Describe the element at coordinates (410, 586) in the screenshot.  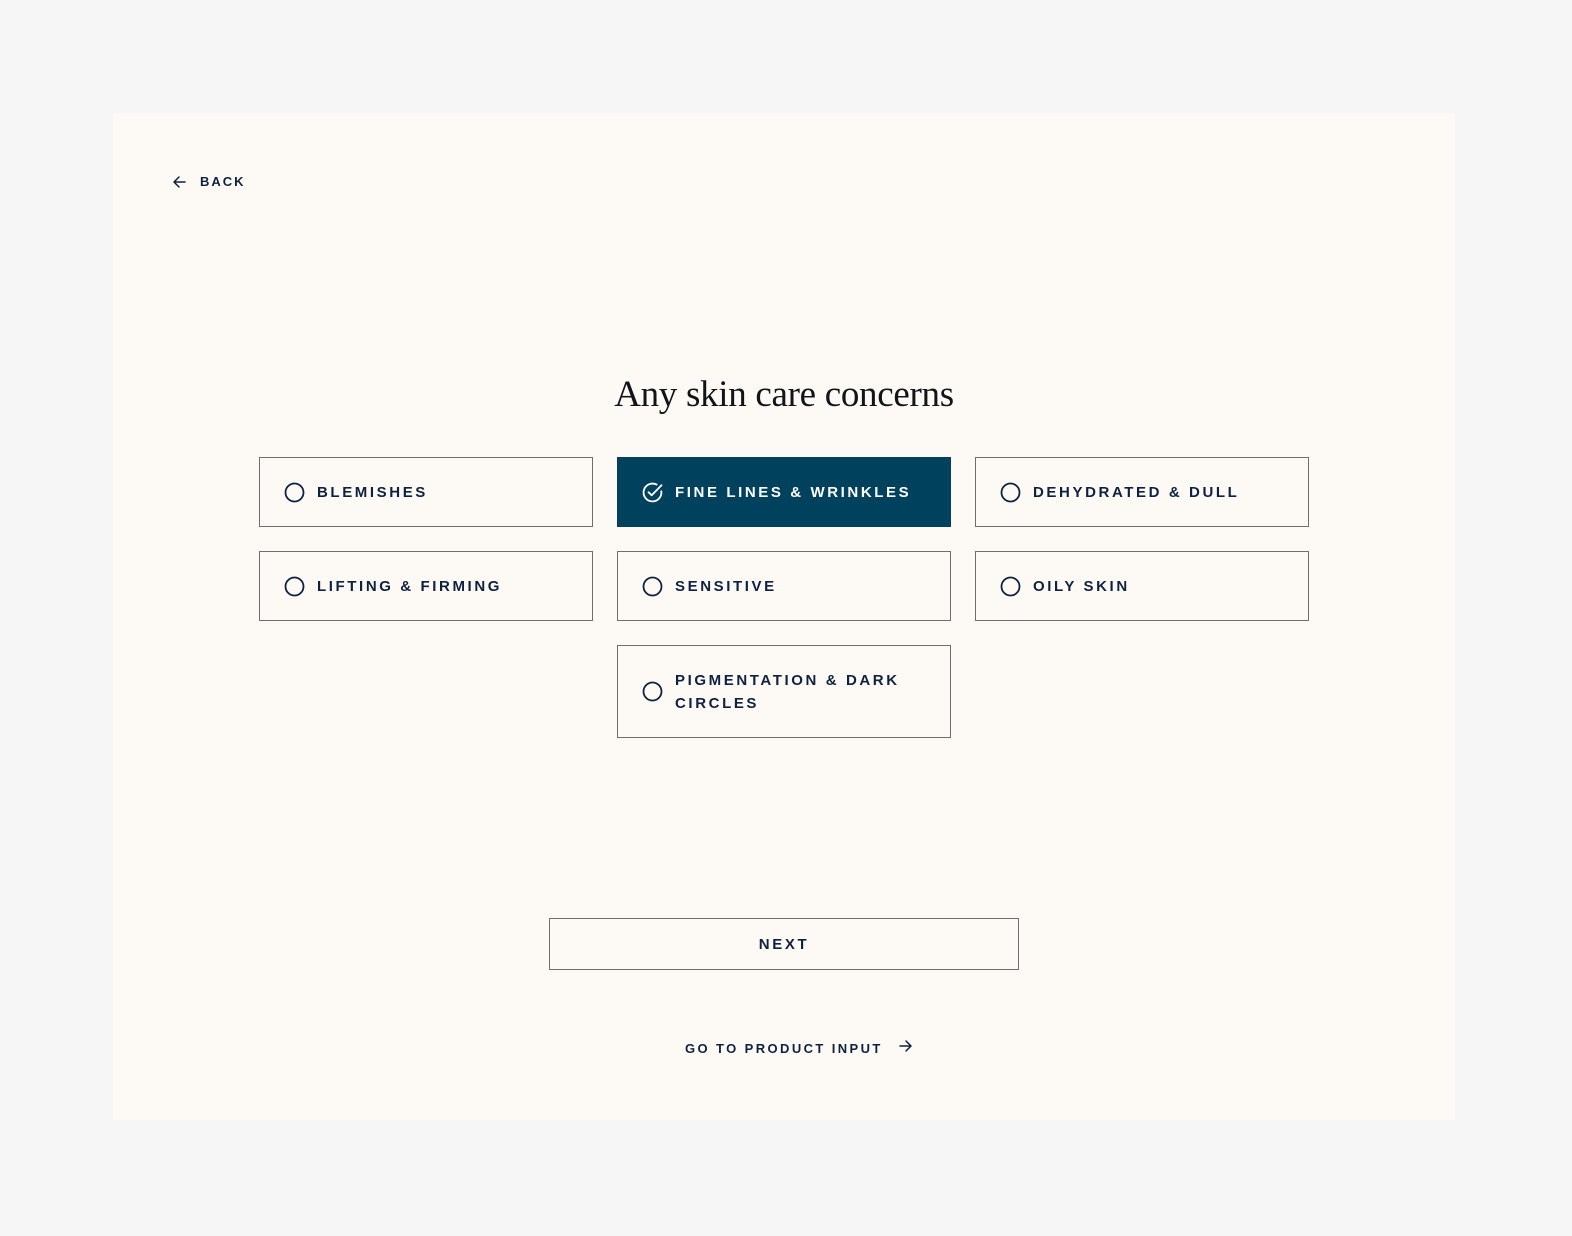
I see `option-label: LIFTING & FIRMING` at that location.